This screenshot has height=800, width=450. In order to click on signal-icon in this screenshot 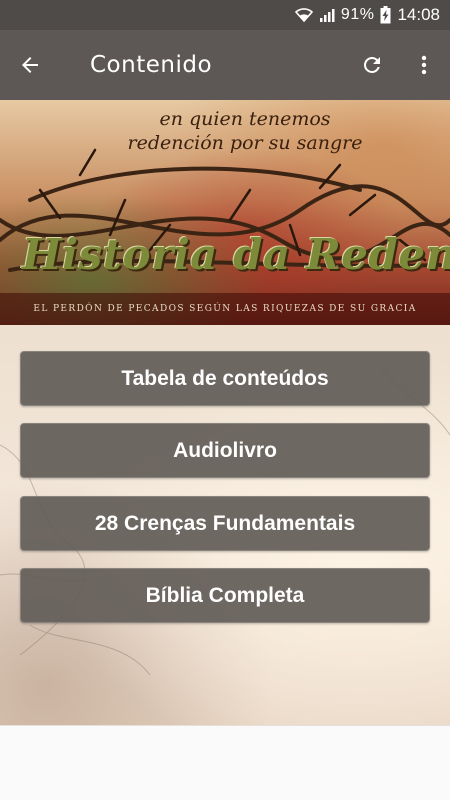, I will do `click(327, 15)`.